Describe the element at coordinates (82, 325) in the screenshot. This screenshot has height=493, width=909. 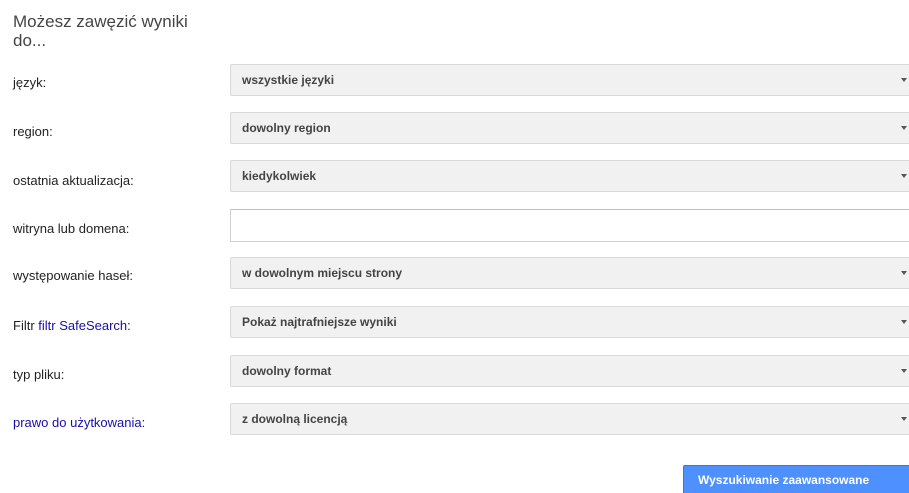
I see `safesearch-link: filtr SafeSearch` at that location.